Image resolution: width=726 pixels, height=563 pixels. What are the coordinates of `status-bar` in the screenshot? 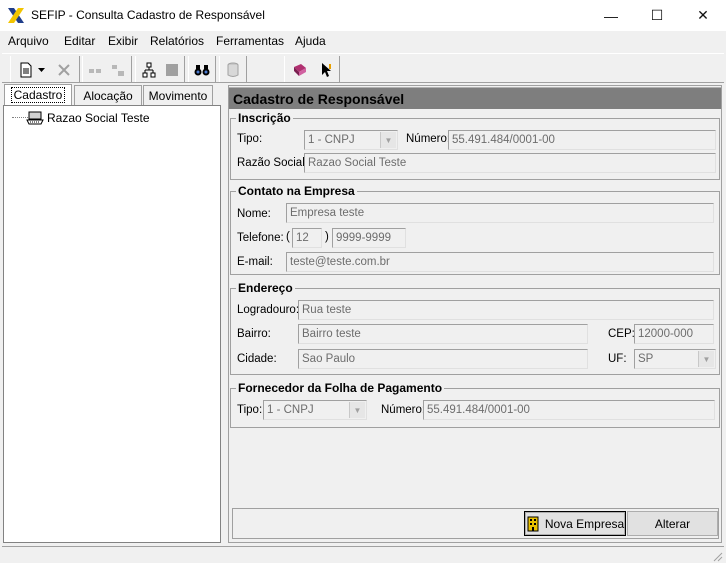 It's located at (363, 554).